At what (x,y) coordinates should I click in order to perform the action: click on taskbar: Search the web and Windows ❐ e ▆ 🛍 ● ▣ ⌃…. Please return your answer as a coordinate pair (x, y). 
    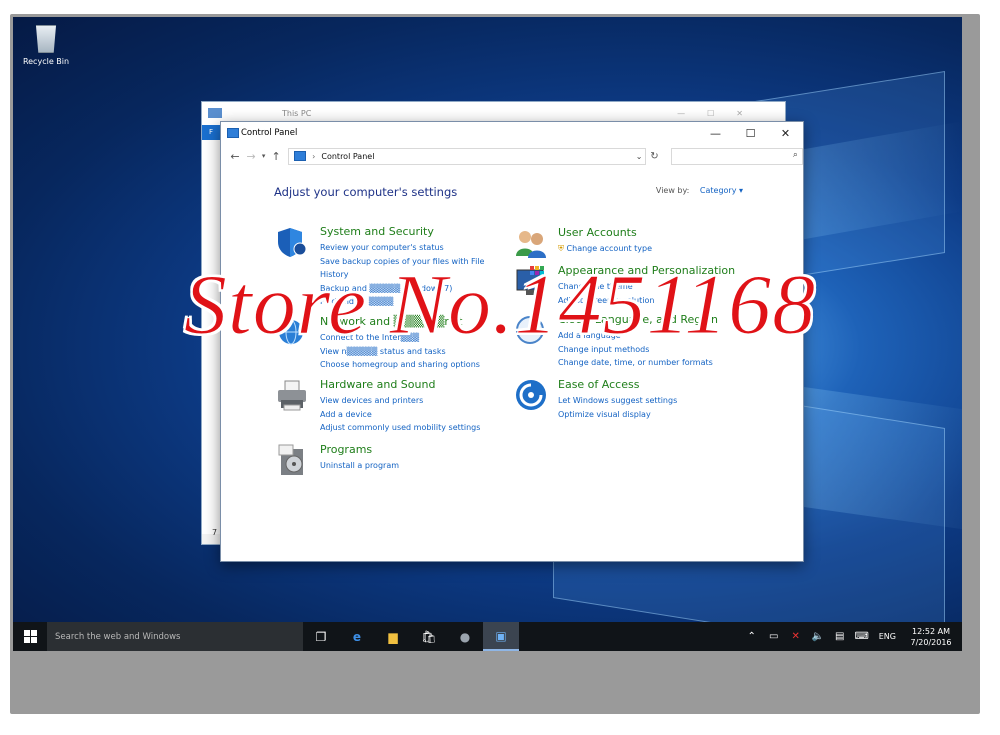
    Looking at the image, I should click on (487, 636).